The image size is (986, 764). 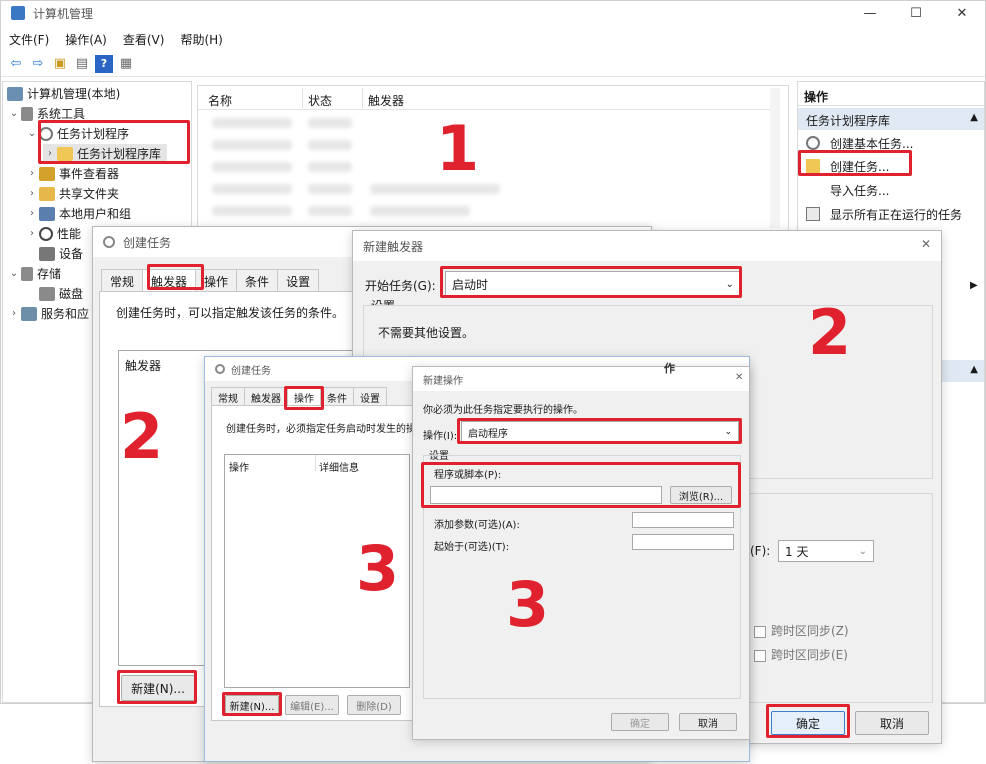 What do you see at coordinates (60, 64) in the screenshot?
I see `up-folder-icon: ▣` at bounding box center [60, 64].